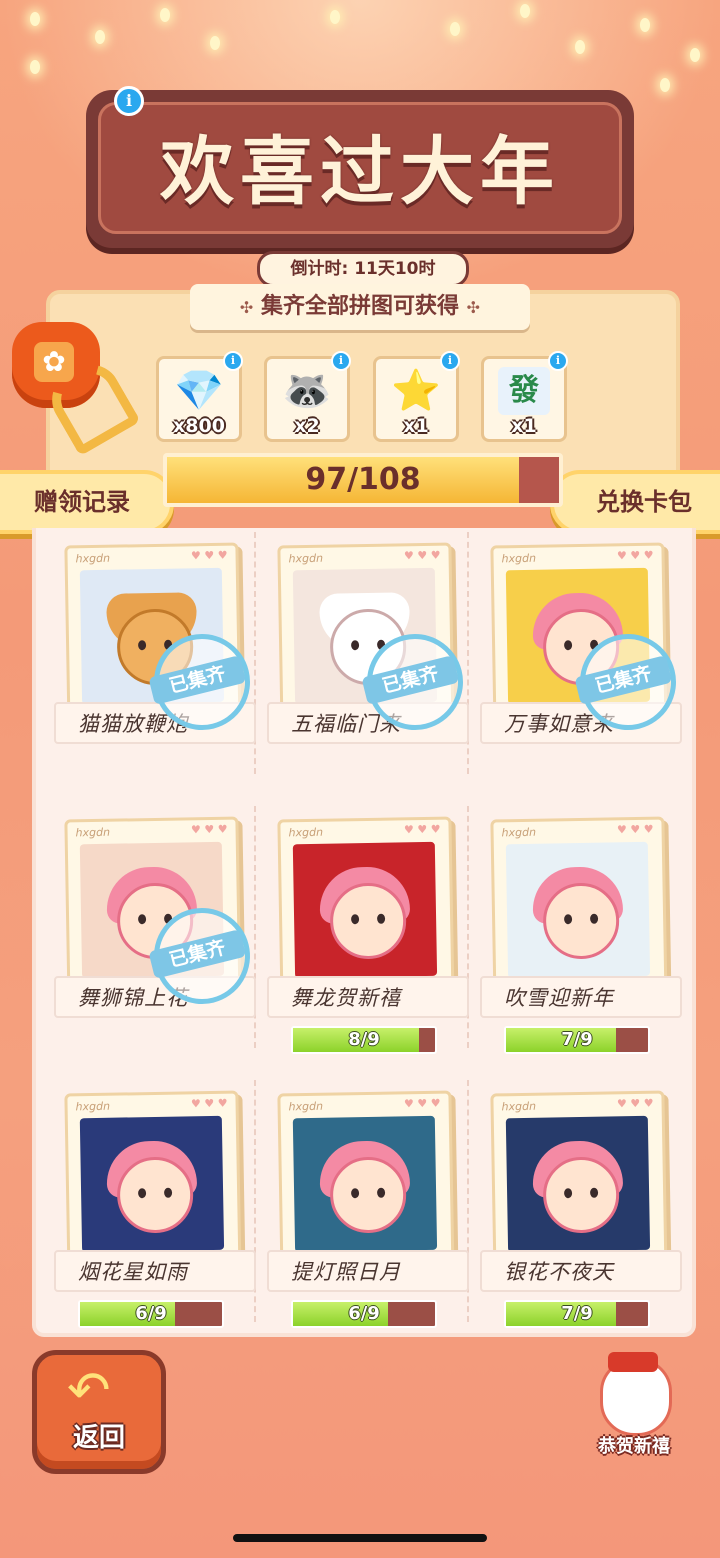 The image size is (720, 1558). I want to click on exchange-pack-button: 兑换卡包, so click(635, 502).